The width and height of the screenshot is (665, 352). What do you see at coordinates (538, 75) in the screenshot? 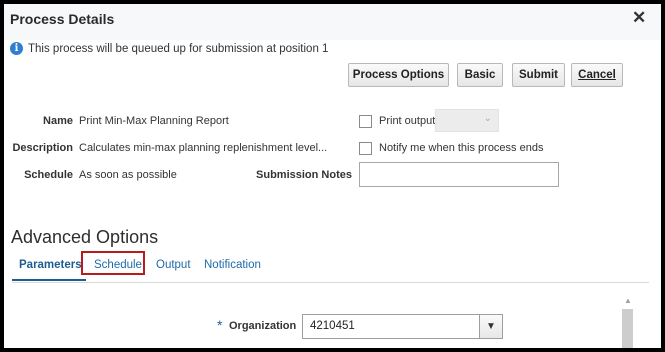
I see `submit-button: Submit` at bounding box center [538, 75].